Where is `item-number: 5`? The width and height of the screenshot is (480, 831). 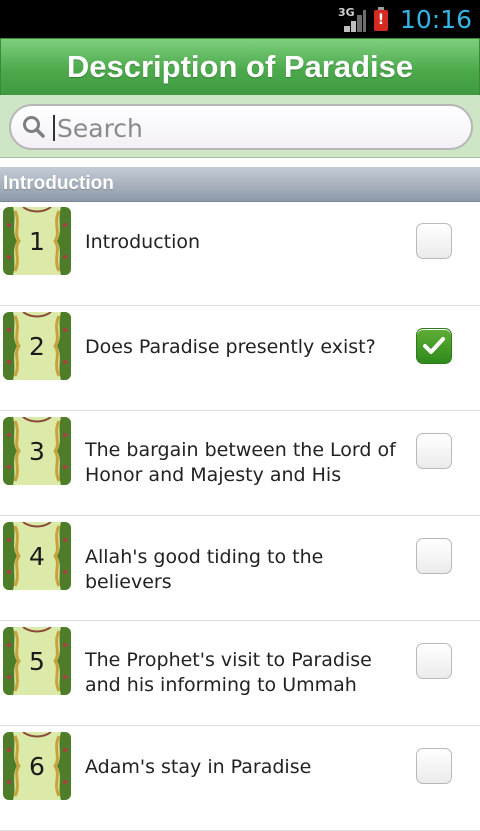 item-number: 5 is located at coordinates (37, 661).